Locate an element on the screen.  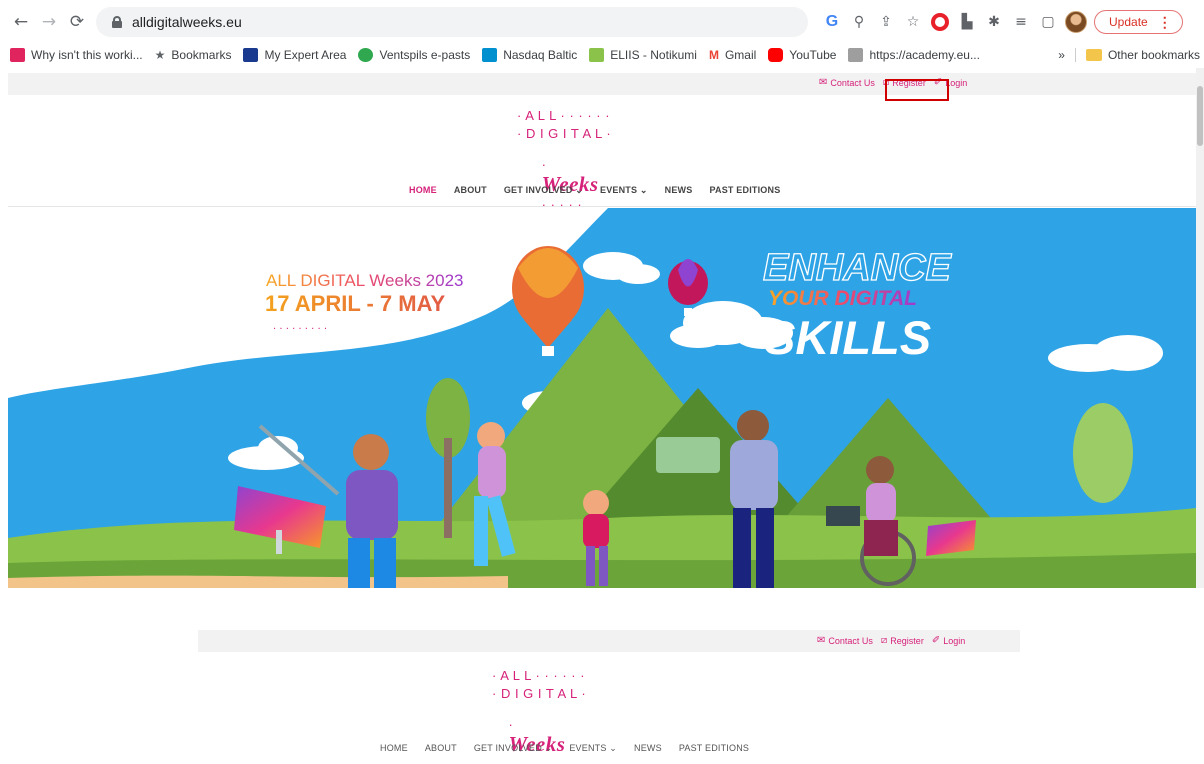
bookmark-item: My Expert Area is located at coordinates (294, 55).